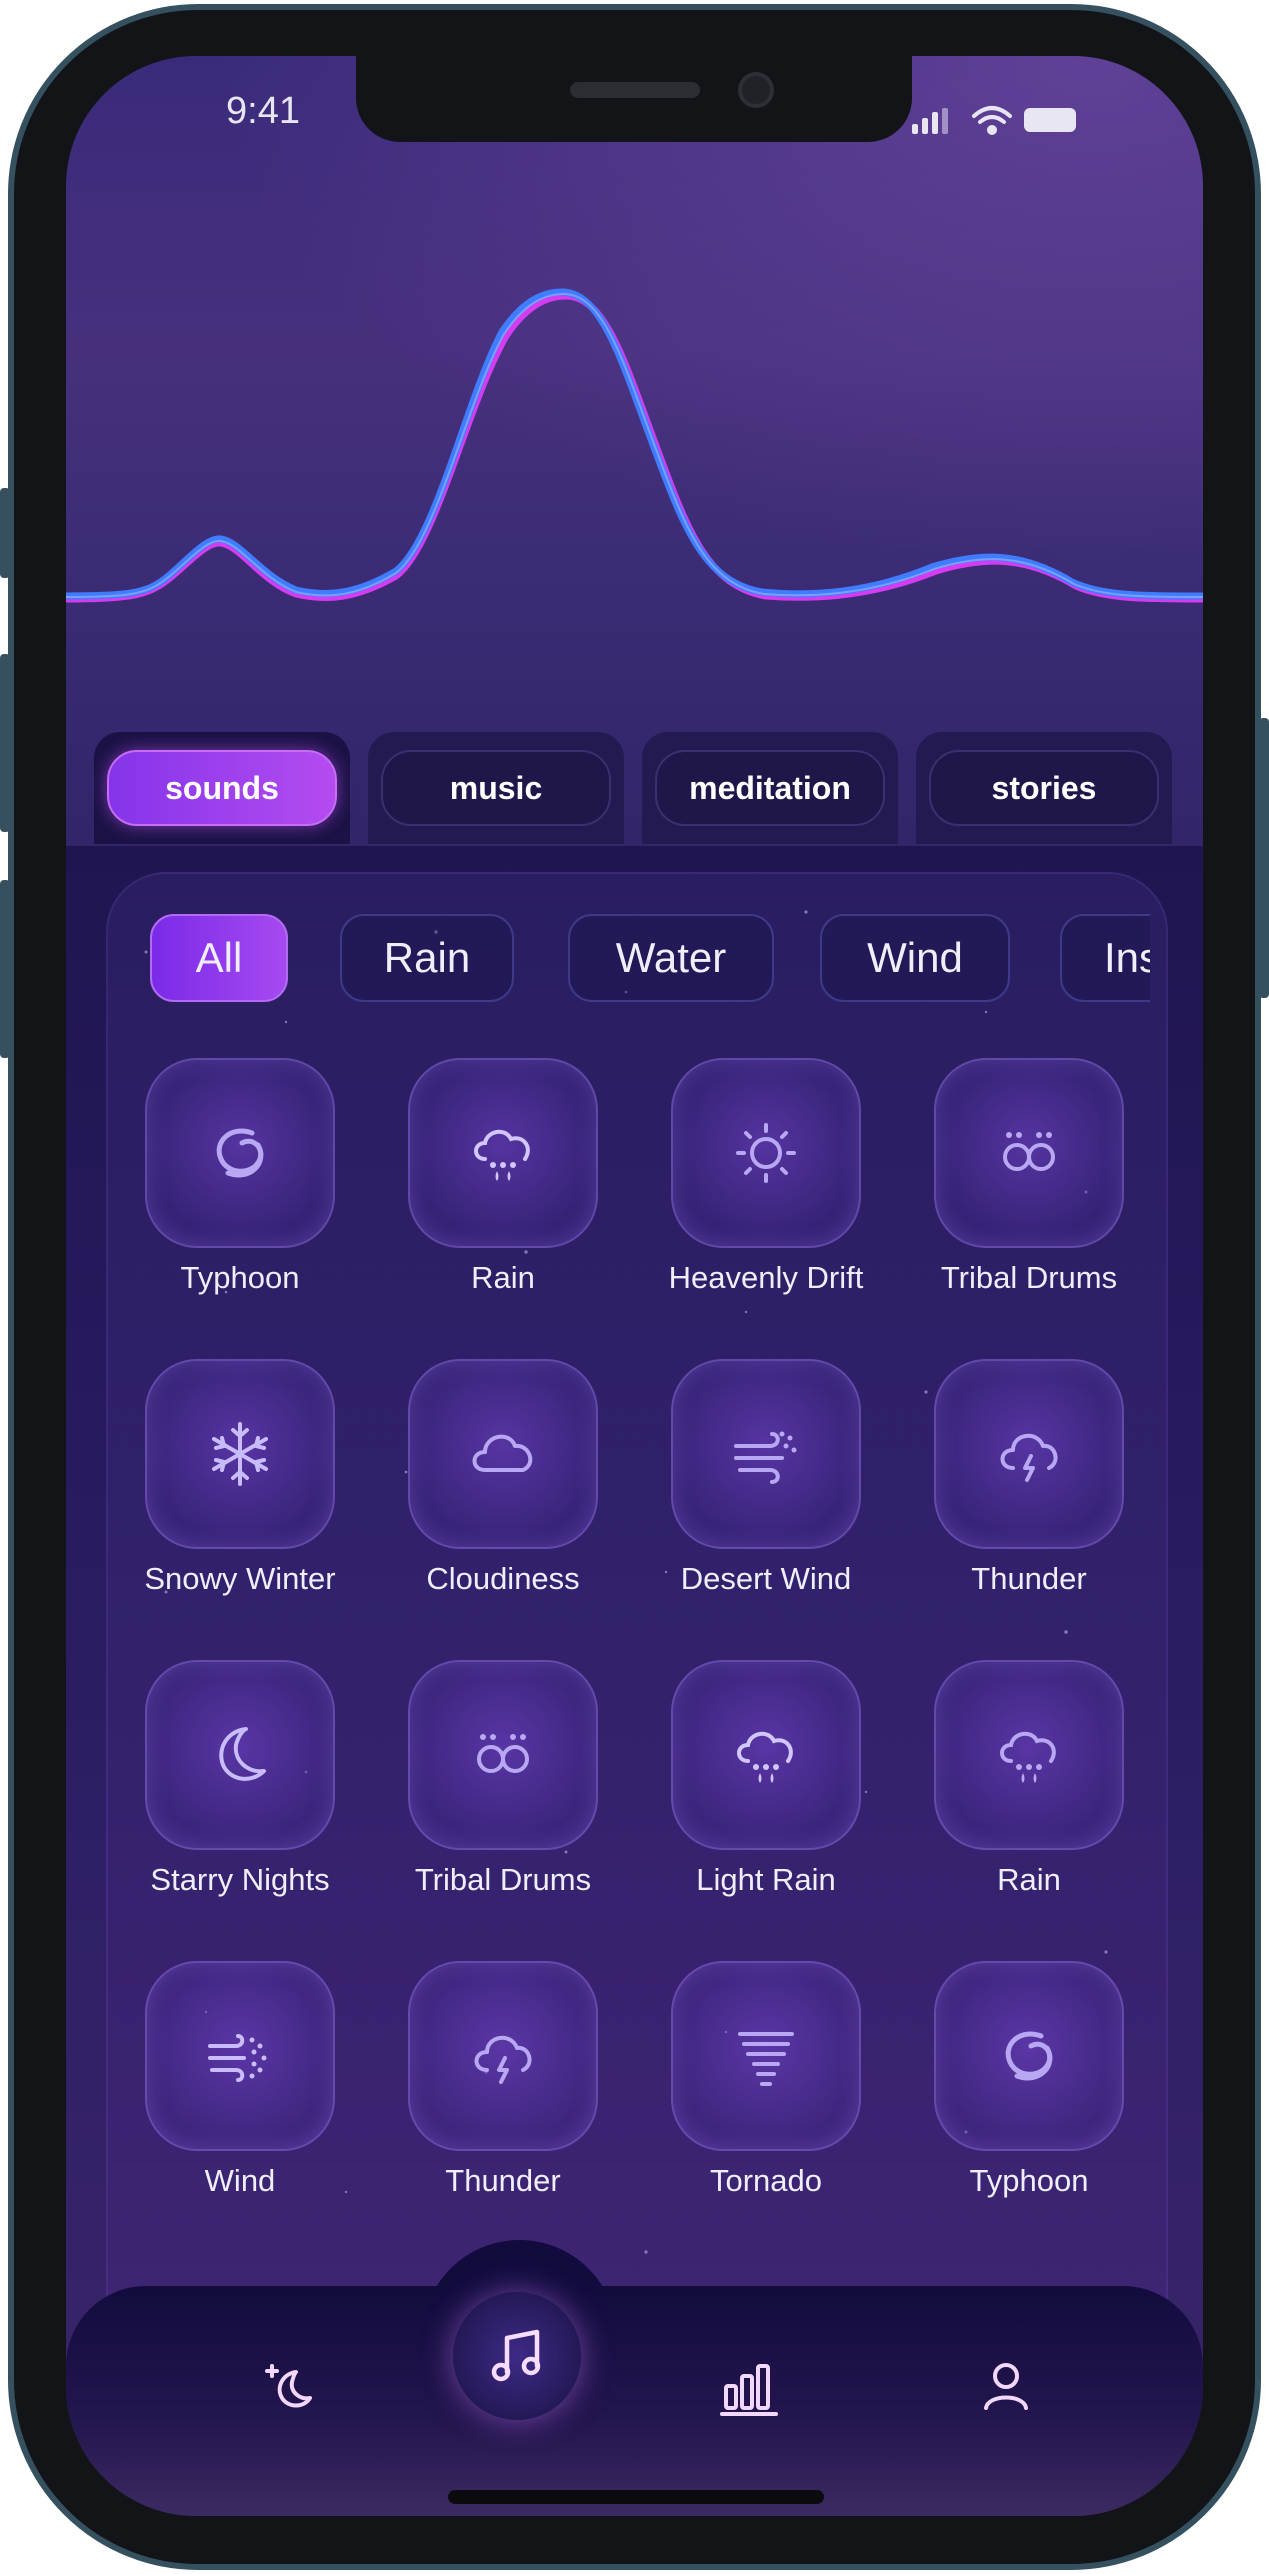 Image resolution: width=1269 pixels, height=2574 pixels. I want to click on filter-rain: Rain, so click(427, 958).